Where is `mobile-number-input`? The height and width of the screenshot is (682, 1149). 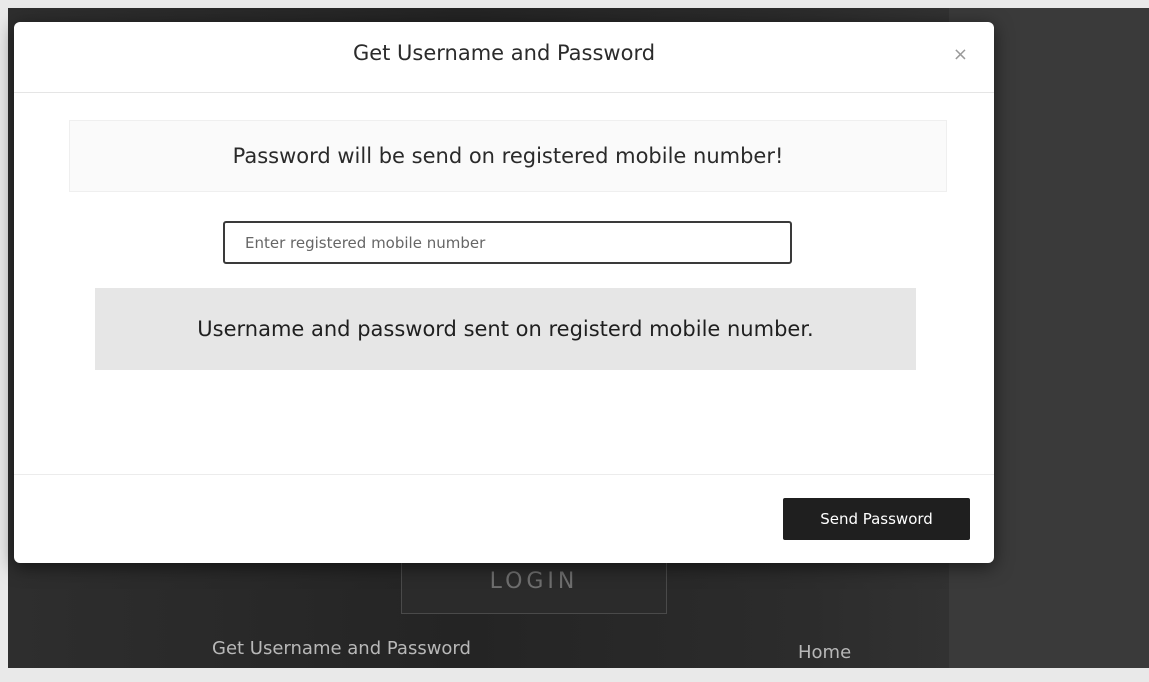
mobile-number-input is located at coordinates (507, 242).